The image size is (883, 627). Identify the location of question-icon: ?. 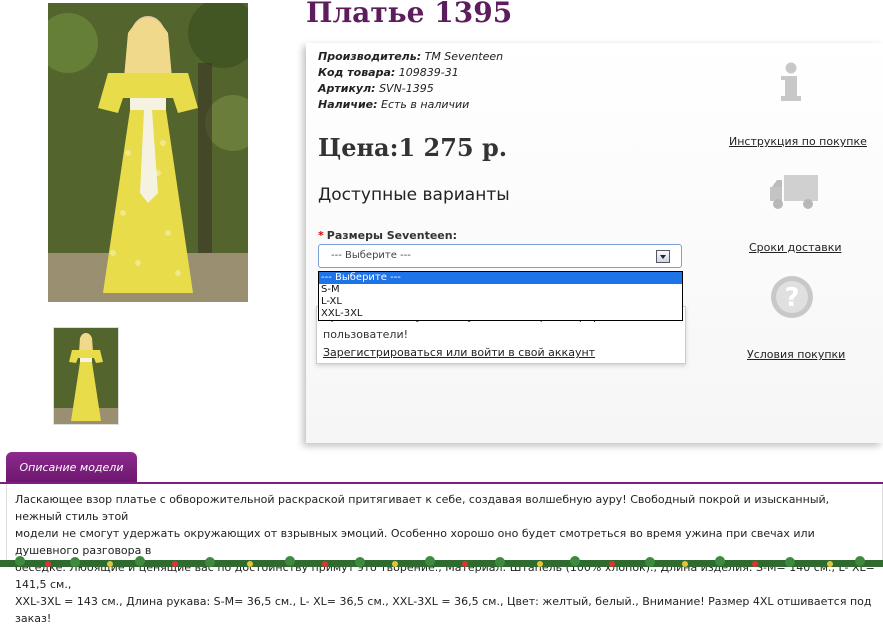
(792, 297).